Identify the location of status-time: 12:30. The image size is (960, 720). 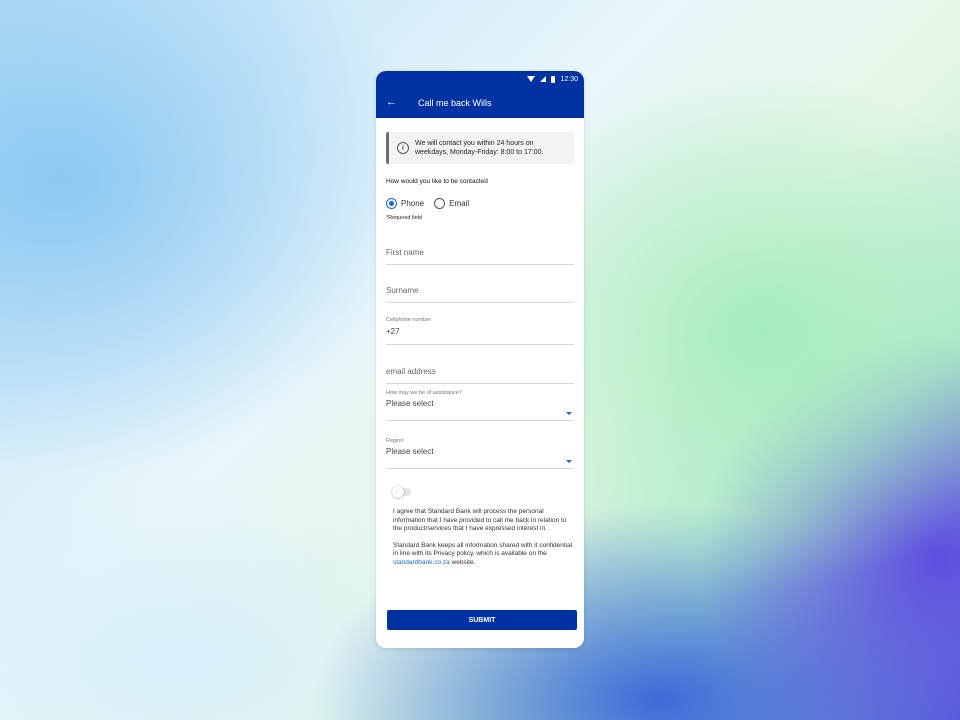
(569, 79).